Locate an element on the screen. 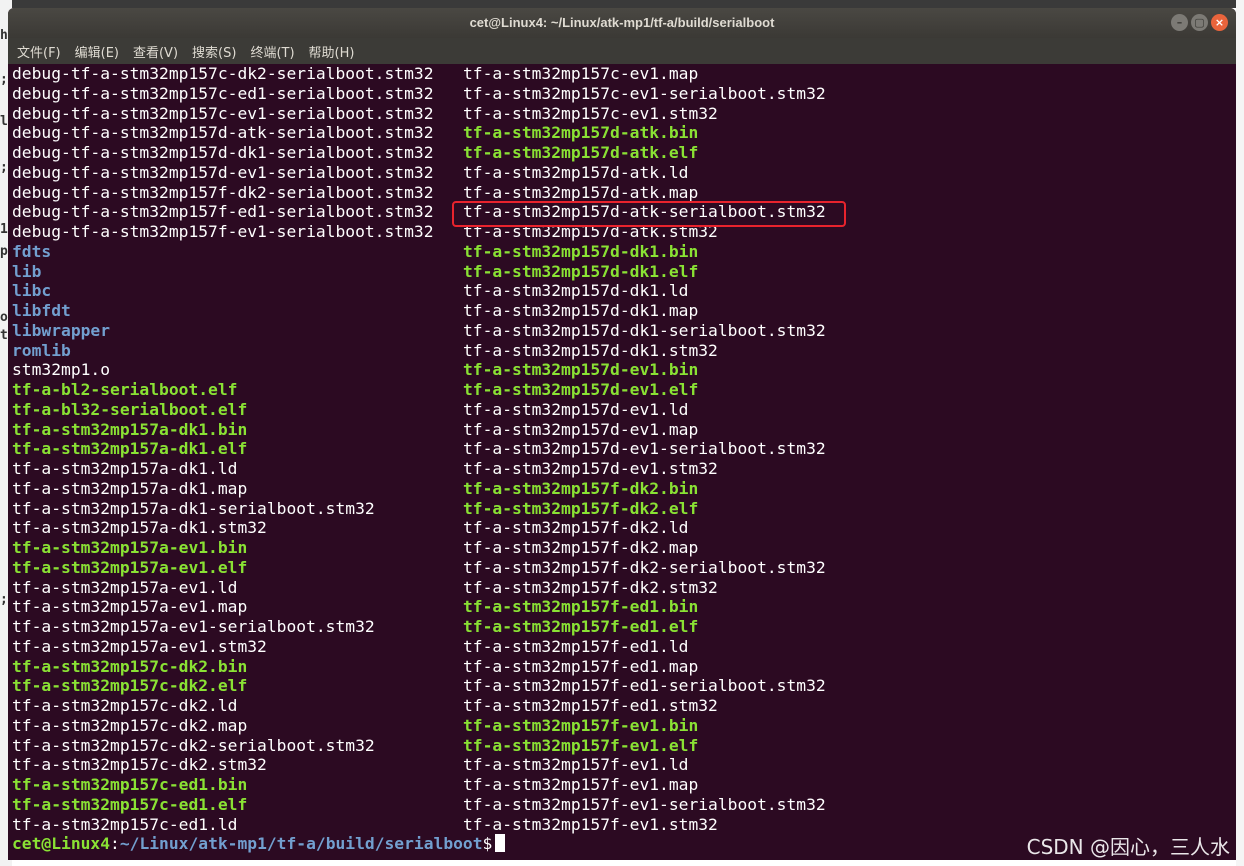  listing-entry: tf-a-stm32mp157d-ev1.bin is located at coordinates (581, 370).